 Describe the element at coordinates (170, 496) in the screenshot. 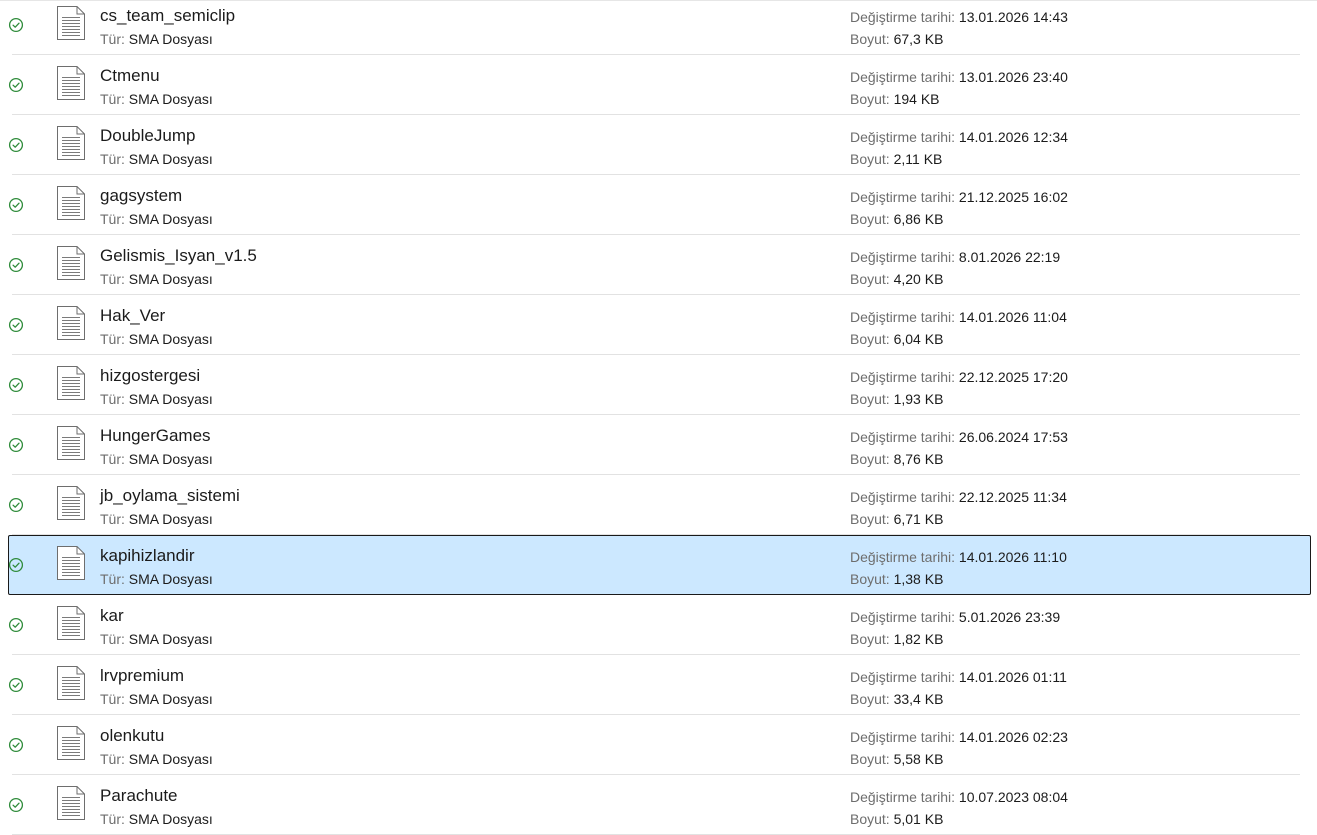

I see `file-name: jb_oylama_sistemi` at that location.